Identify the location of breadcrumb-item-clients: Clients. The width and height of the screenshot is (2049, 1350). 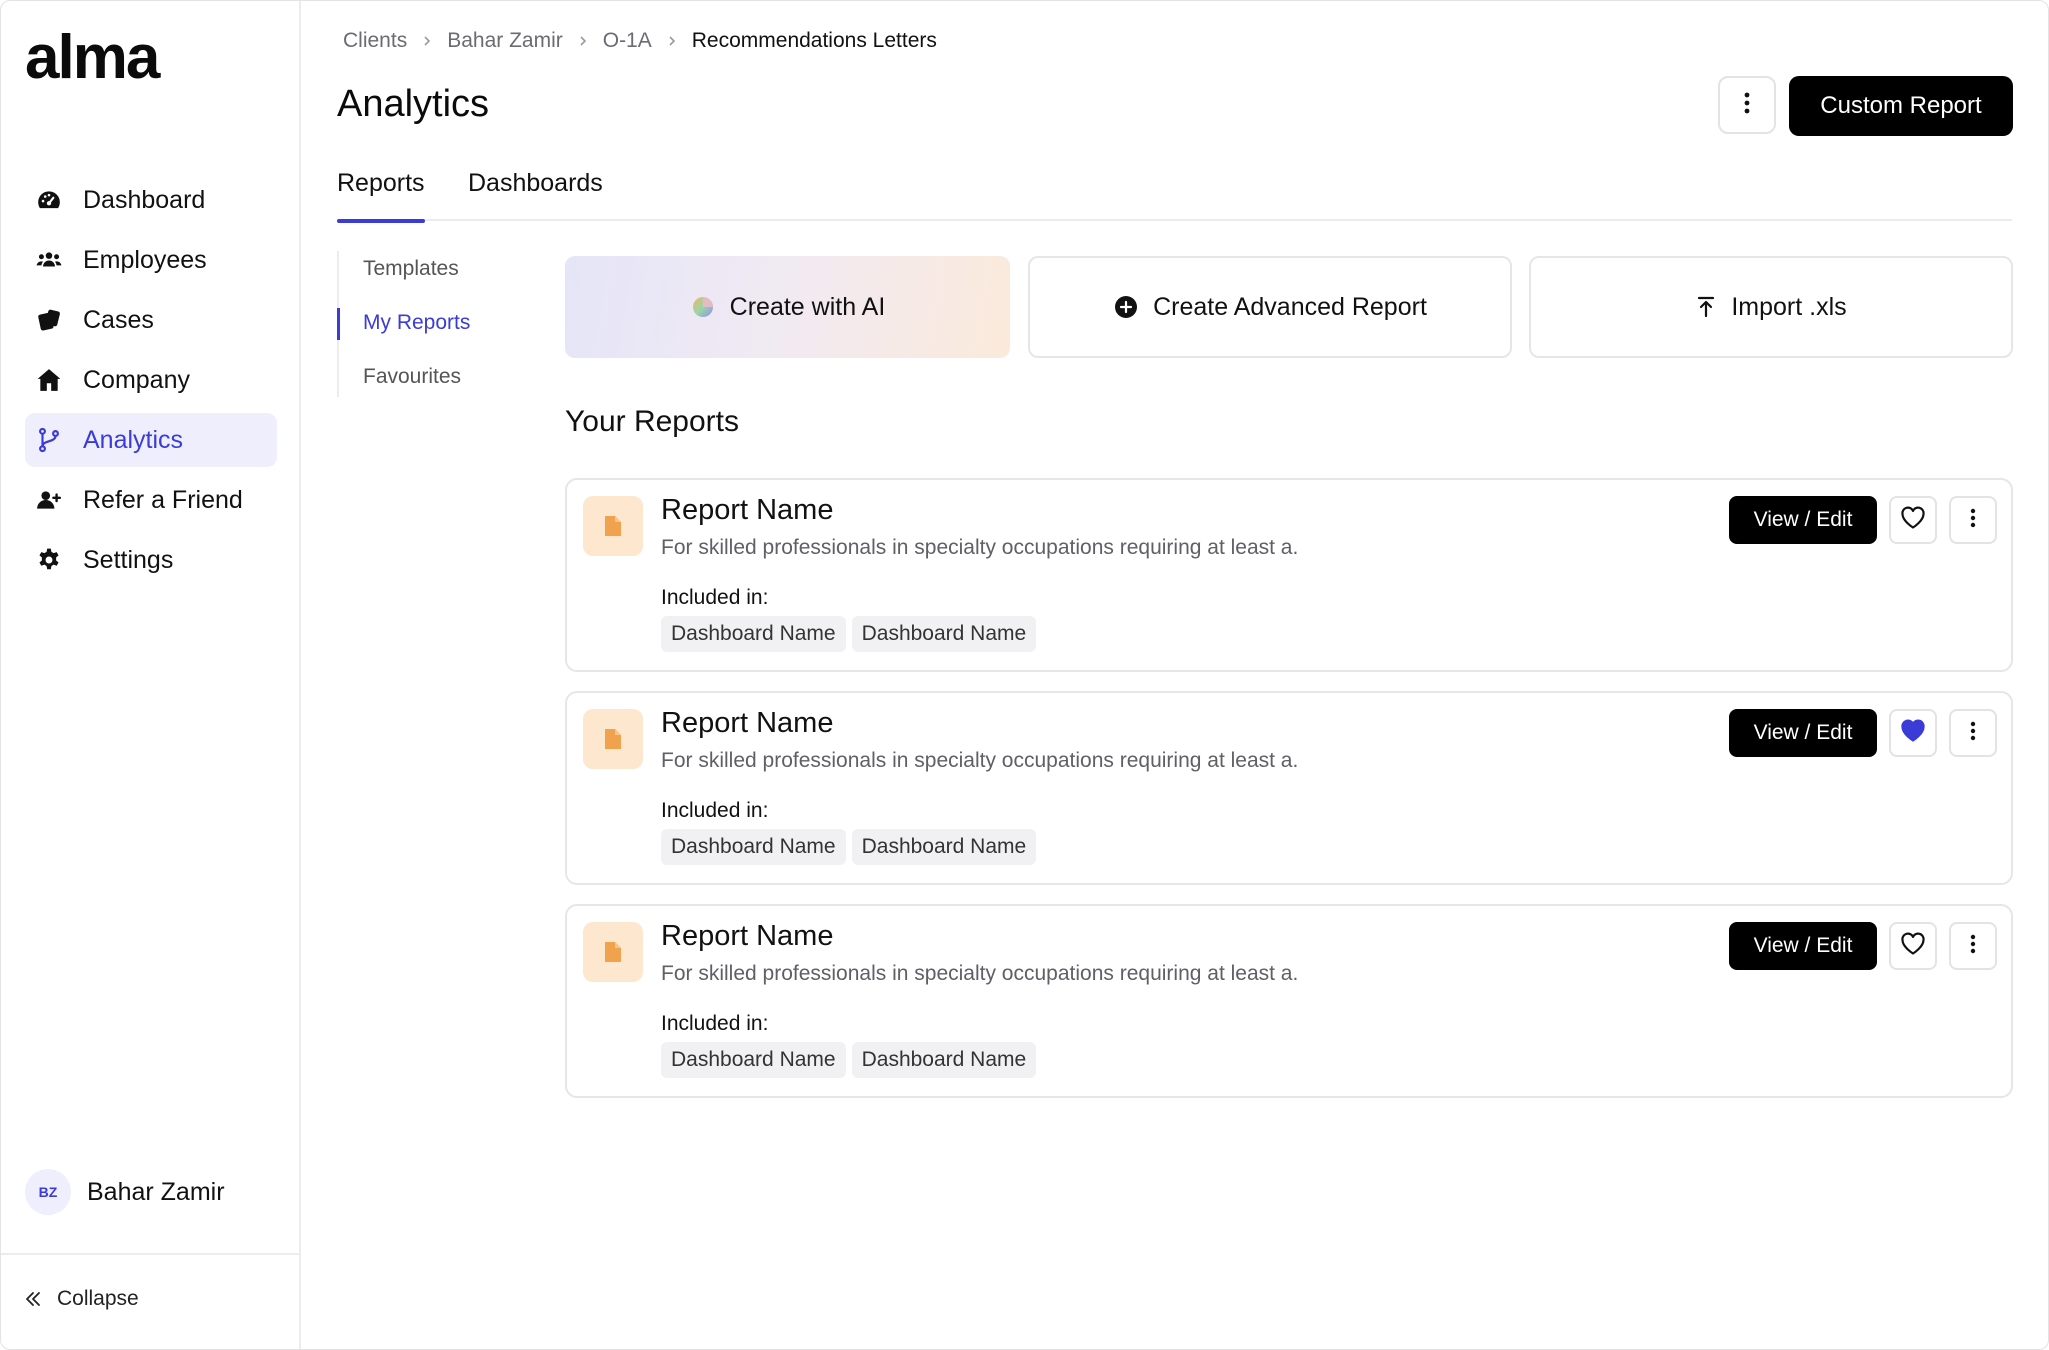
(375, 41).